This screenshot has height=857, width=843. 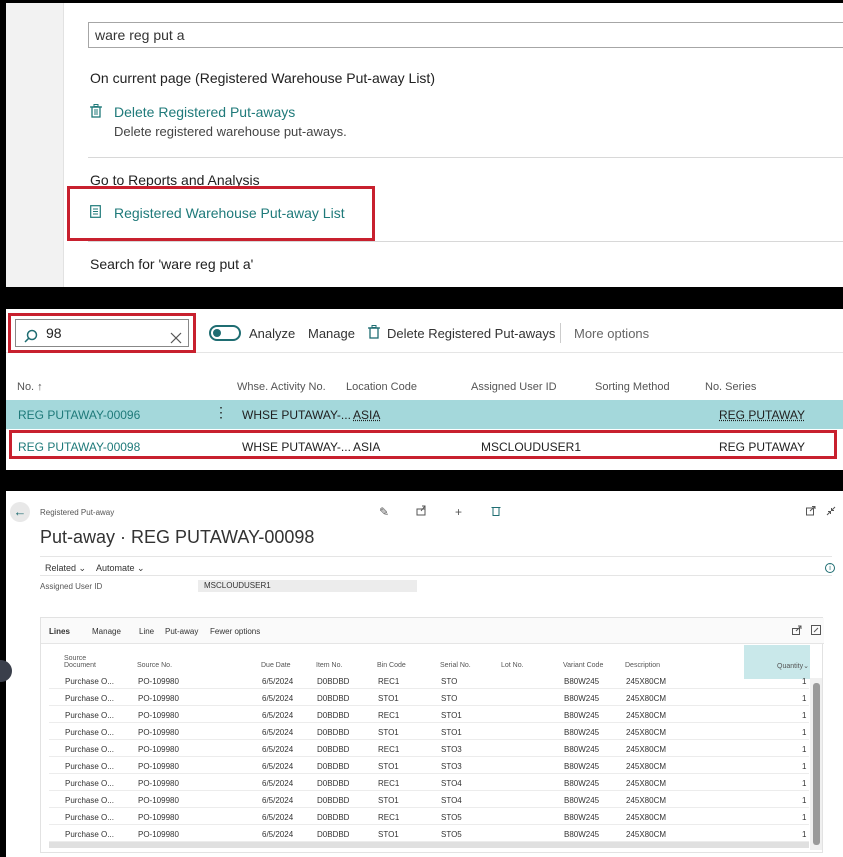 What do you see at coordinates (642, 665) in the screenshot?
I see `col-description: Description` at bounding box center [642, 665].